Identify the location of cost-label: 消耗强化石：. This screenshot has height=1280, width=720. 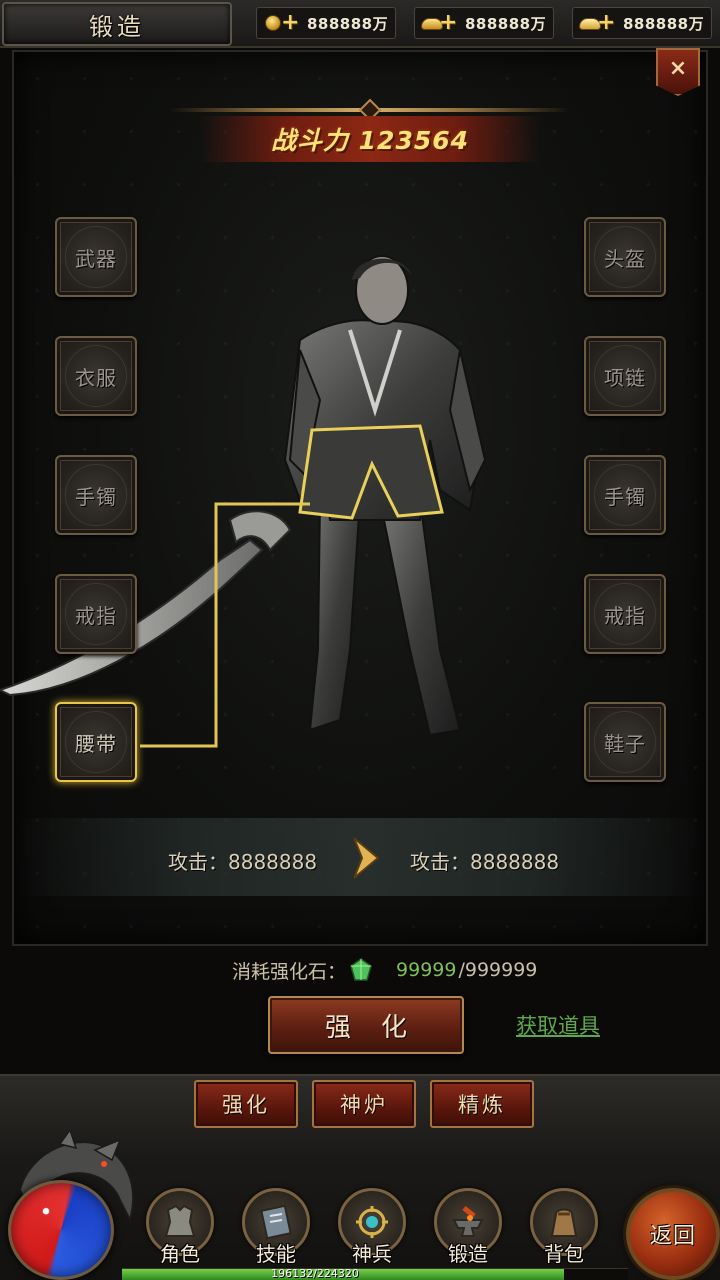
(289, 971).